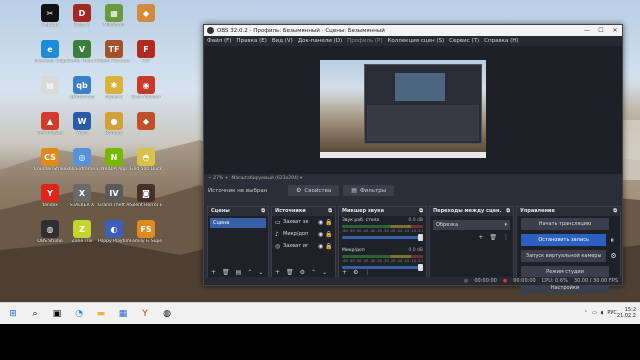 Image resolution: width=640 pixels, height=360 pixels. I want to click on volume-icon: ◖, so click(602, 313).